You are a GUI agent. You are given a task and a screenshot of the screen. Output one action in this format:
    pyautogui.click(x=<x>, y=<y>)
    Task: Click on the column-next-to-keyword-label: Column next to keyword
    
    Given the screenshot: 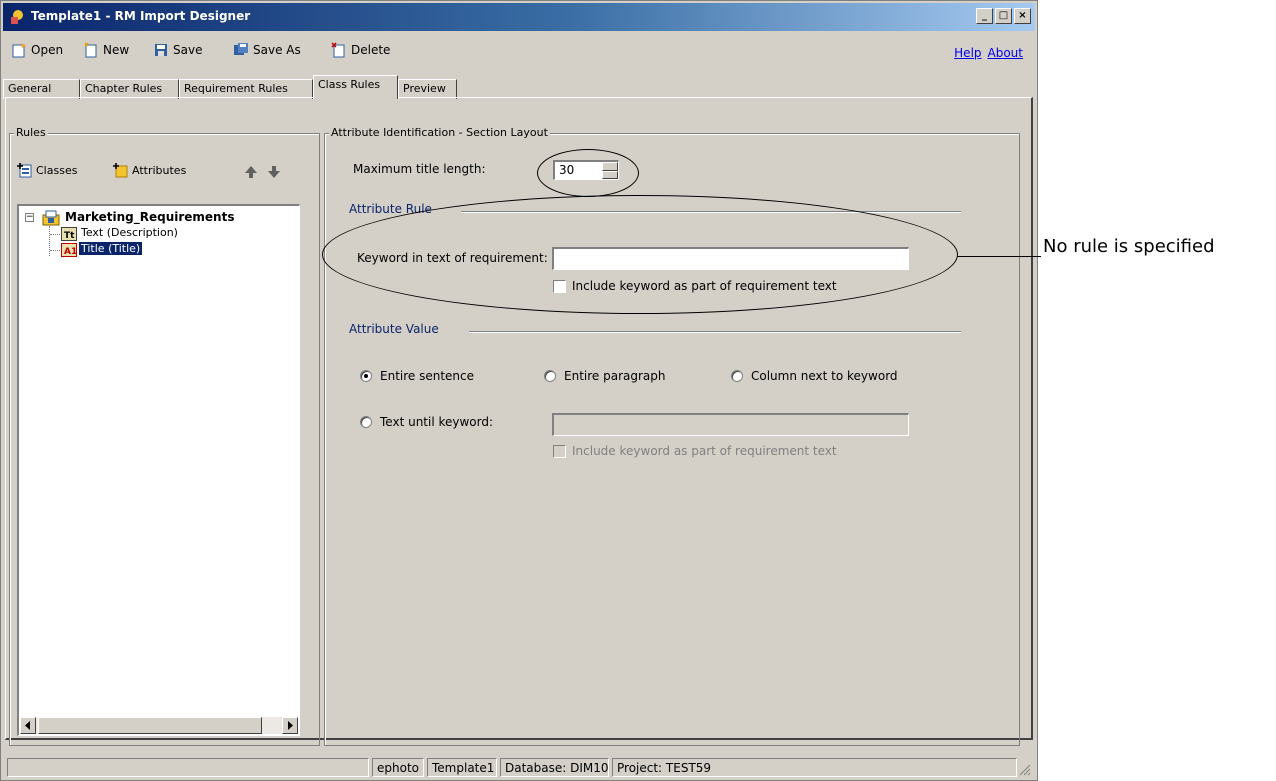 What is the action you would take?
    pyautogui.click(x=824, y=376)
    